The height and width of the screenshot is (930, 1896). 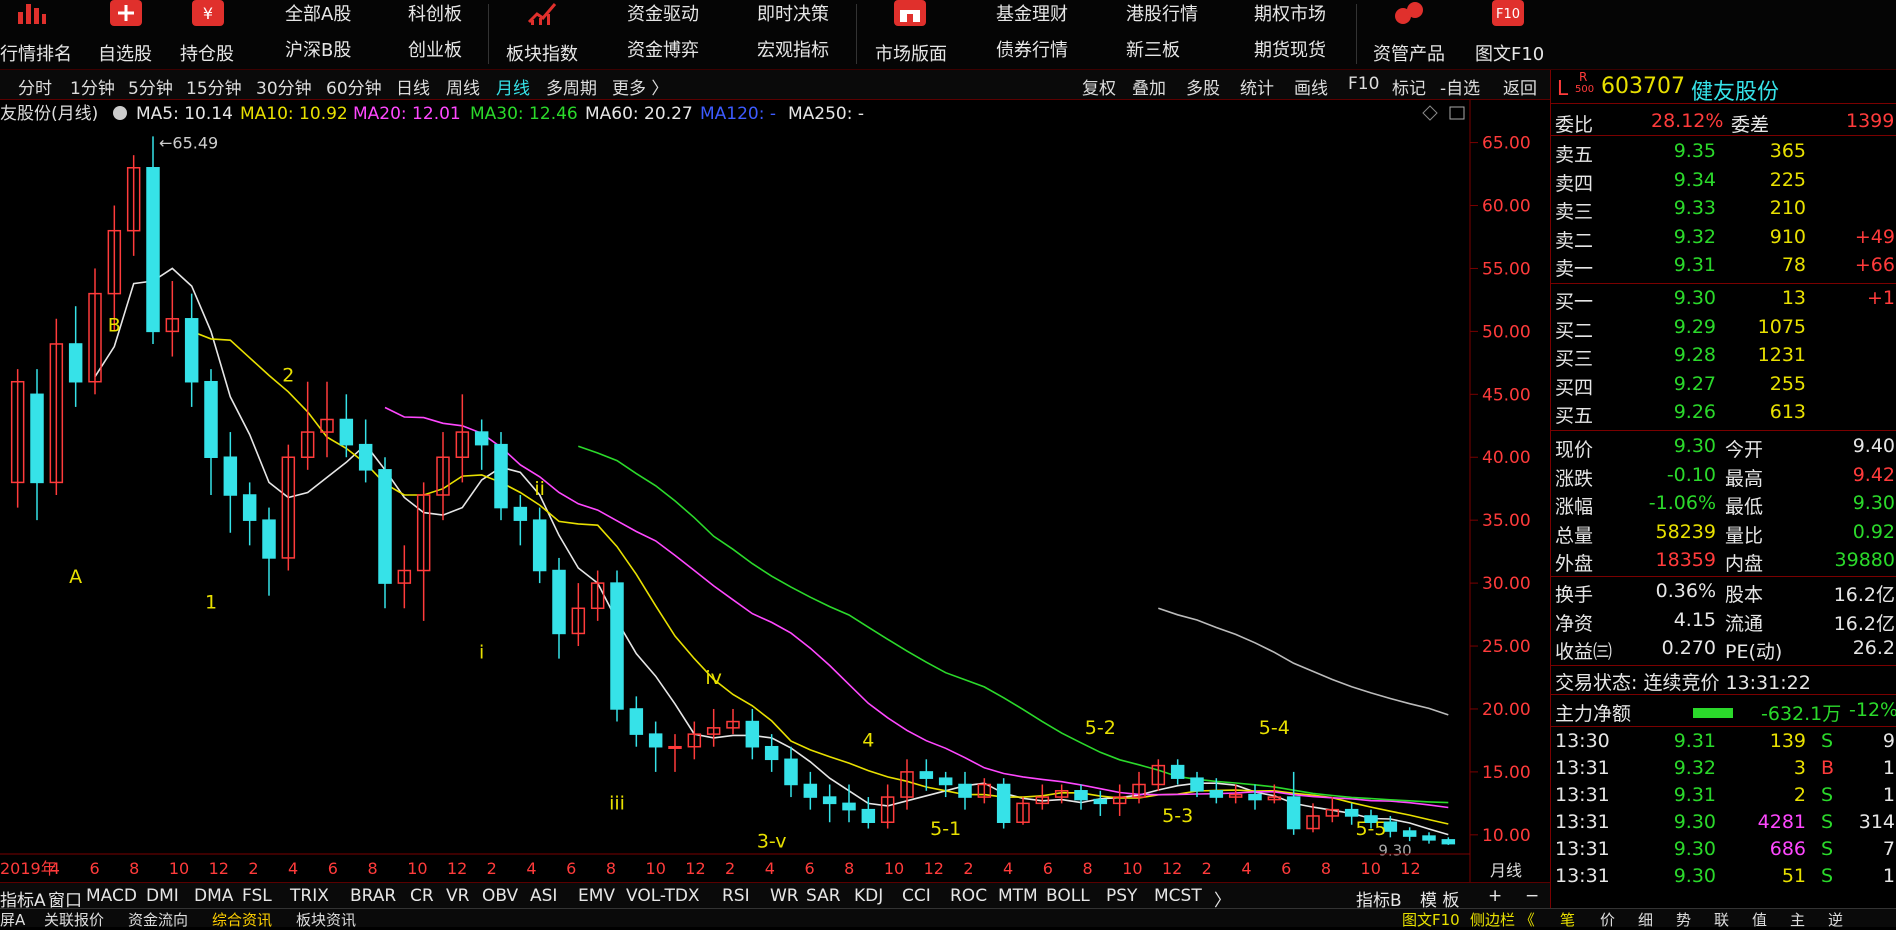 What do you see at coordinates (911, 53) in the screenshot?
I see `toolbar-item-market-layout: 市场版面` at bounding box center [911, 53].